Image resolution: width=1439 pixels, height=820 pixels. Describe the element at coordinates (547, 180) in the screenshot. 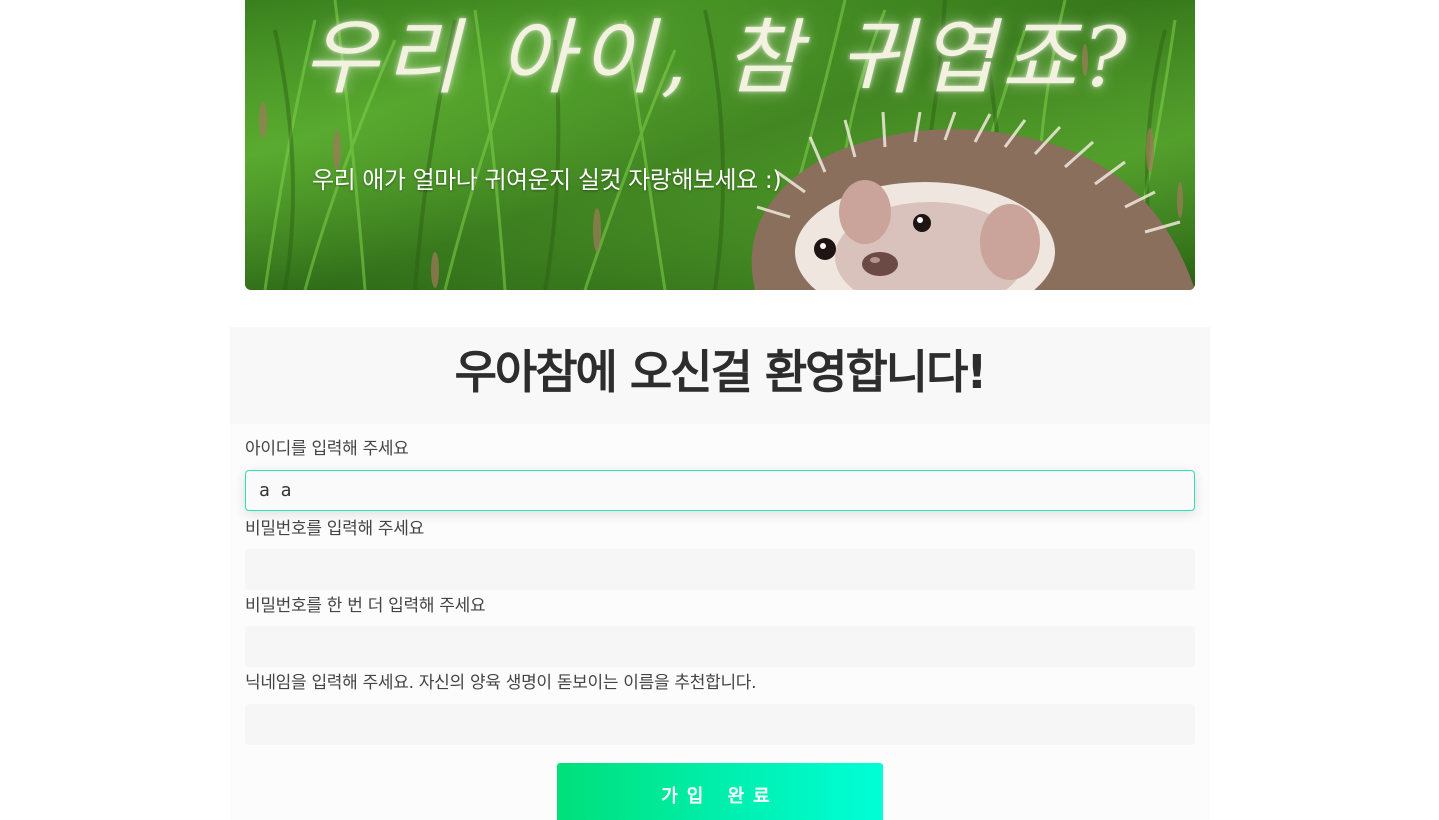

I see `banner-subtitle: 우리 애가 얼마나 귀여운지 실컷 자랑해보세요 :)` at that location.